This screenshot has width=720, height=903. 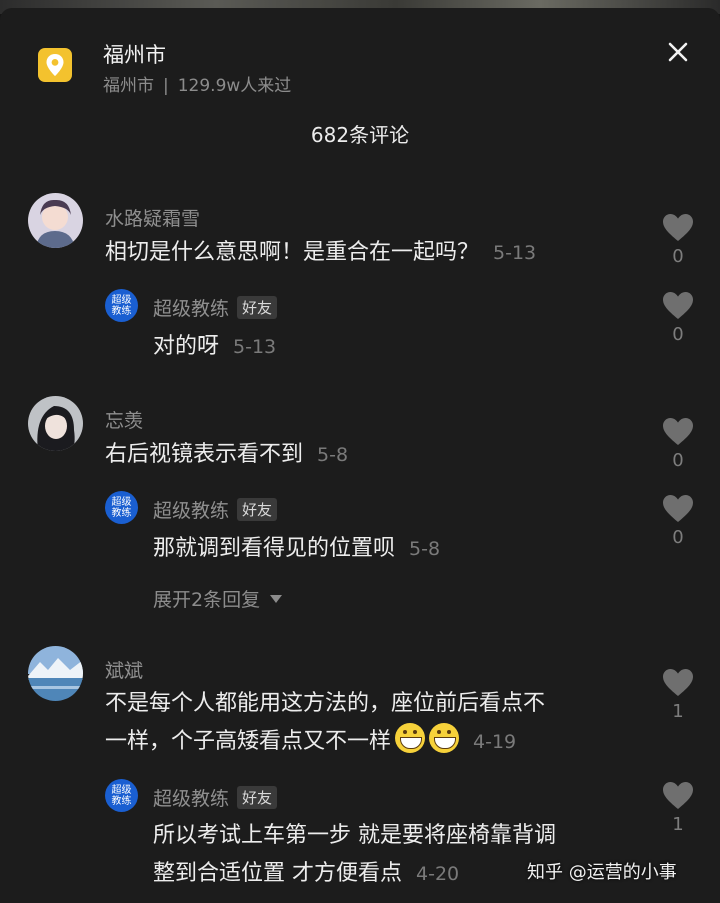 I want to click on reply-time: 5-13, so click(x=255, y=347).